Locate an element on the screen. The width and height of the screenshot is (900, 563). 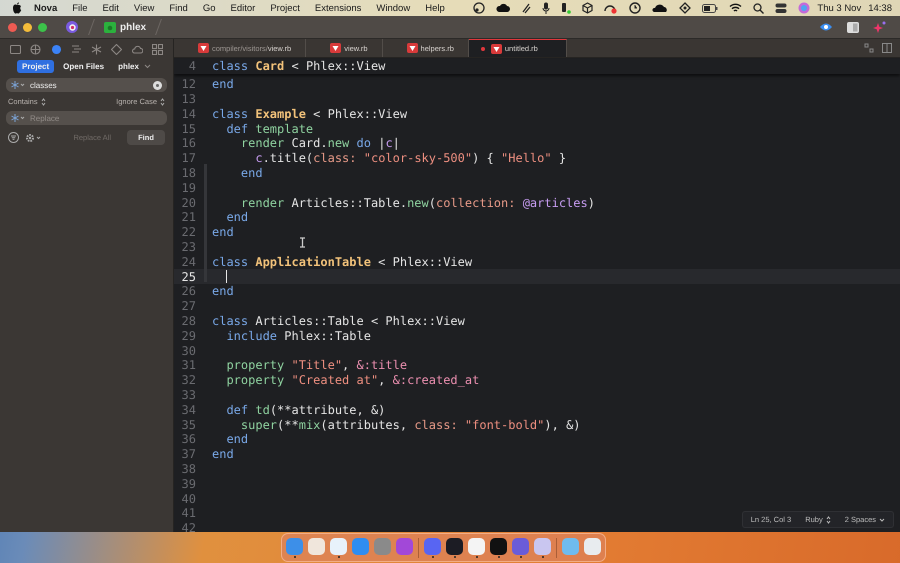
line-number: 33 is located at coordinates (188, 395).